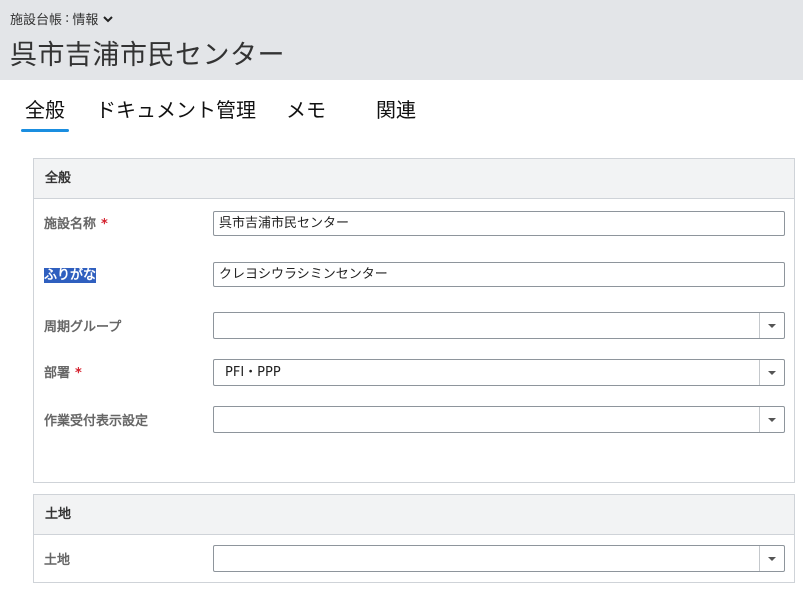  Describe the element at coordinates (76, 224) in the screenshot. I see `facility-name-label: 施設名称 *` at that location.